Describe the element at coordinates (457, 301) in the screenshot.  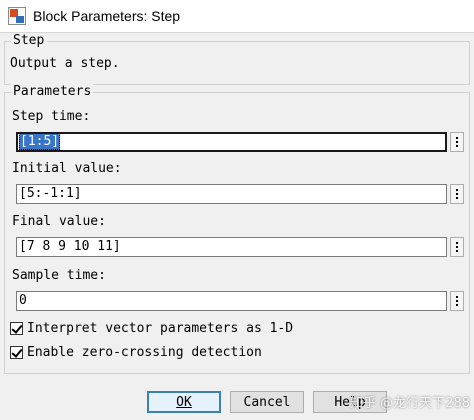
I see `sample-time-menu-button` at that location.